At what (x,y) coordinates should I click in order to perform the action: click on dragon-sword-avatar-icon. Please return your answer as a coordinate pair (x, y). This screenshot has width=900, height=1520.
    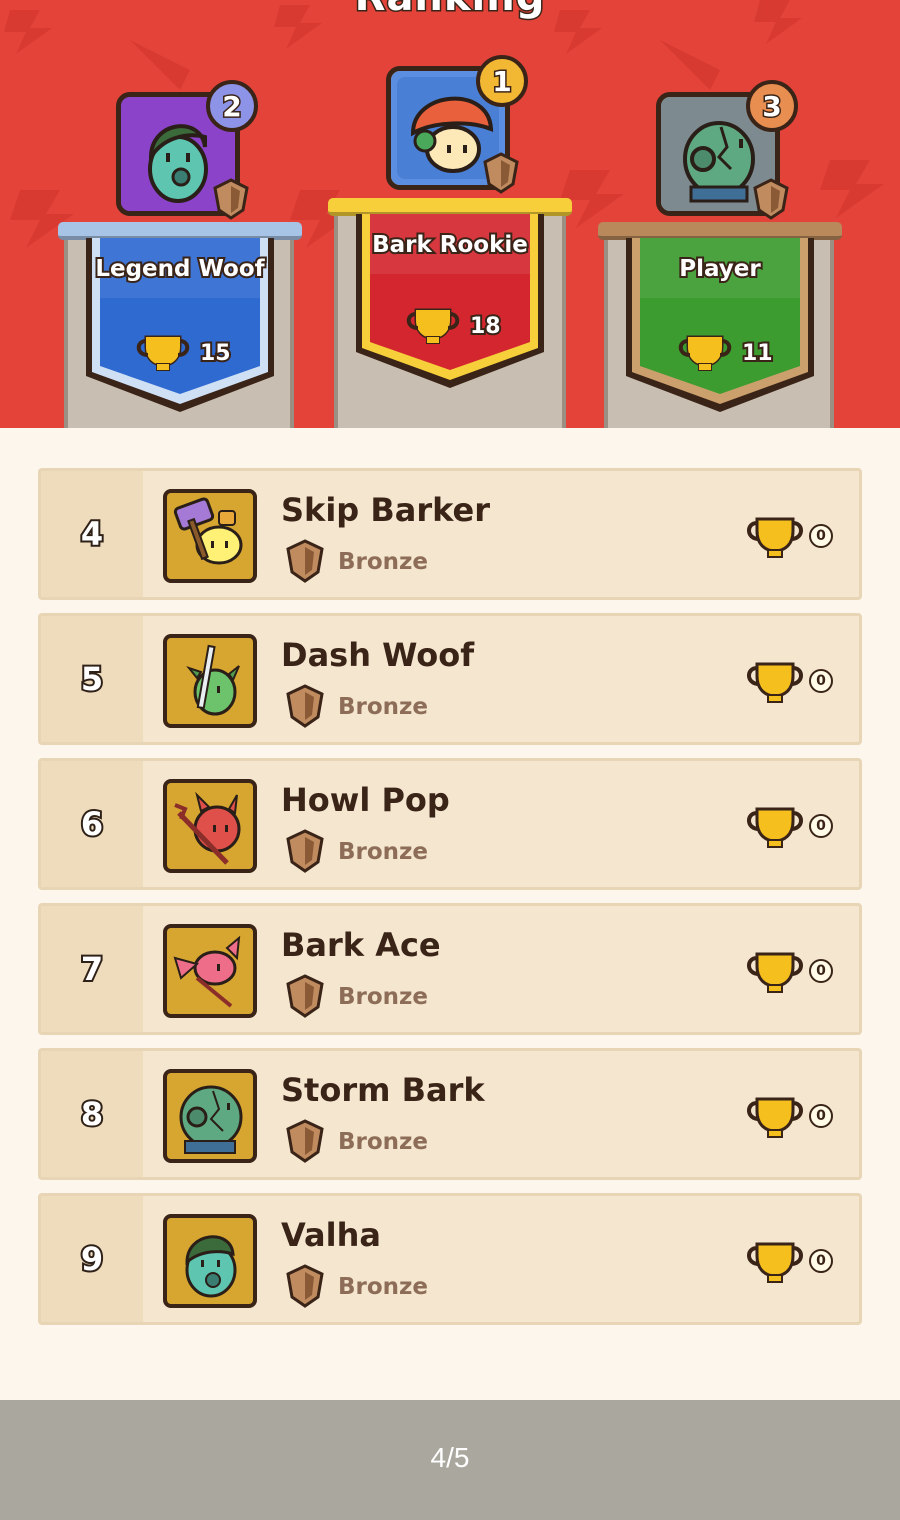
    Looking at the image, I should click on (210, 681).